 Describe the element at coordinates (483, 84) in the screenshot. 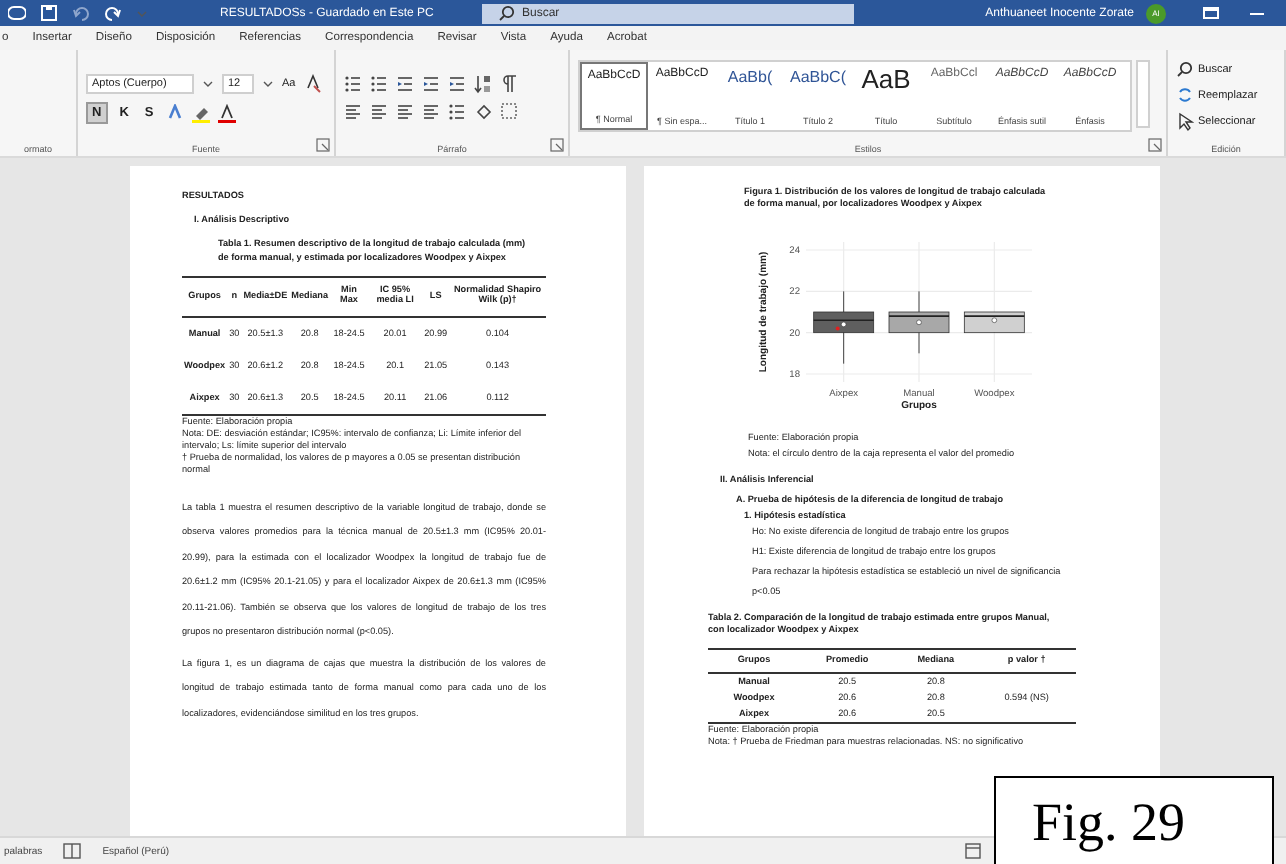

I see `sort-icon` at that location.